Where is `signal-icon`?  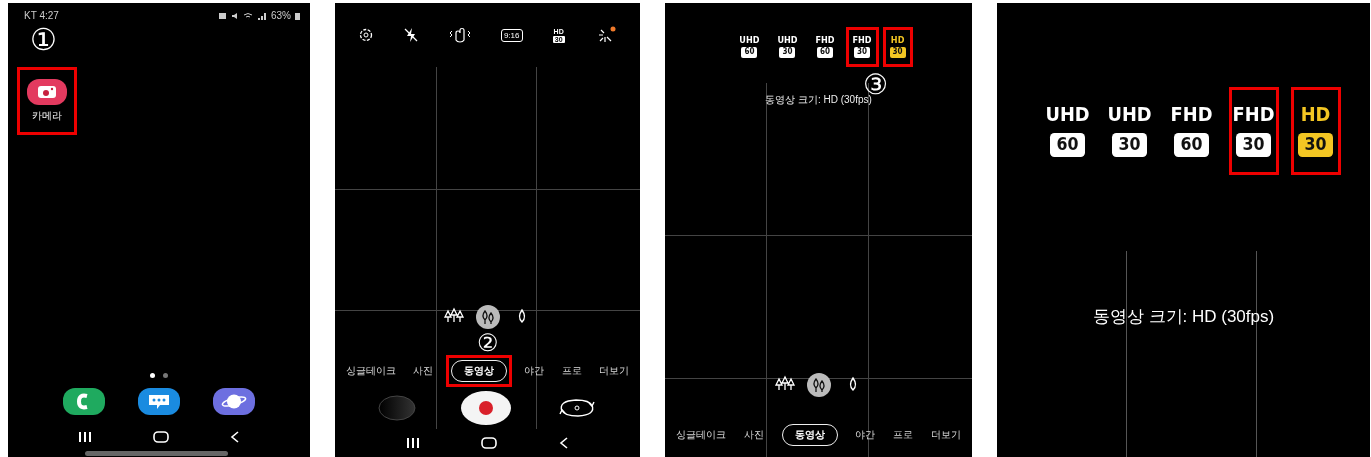
signal-icon is located at coordinates (262, 15).